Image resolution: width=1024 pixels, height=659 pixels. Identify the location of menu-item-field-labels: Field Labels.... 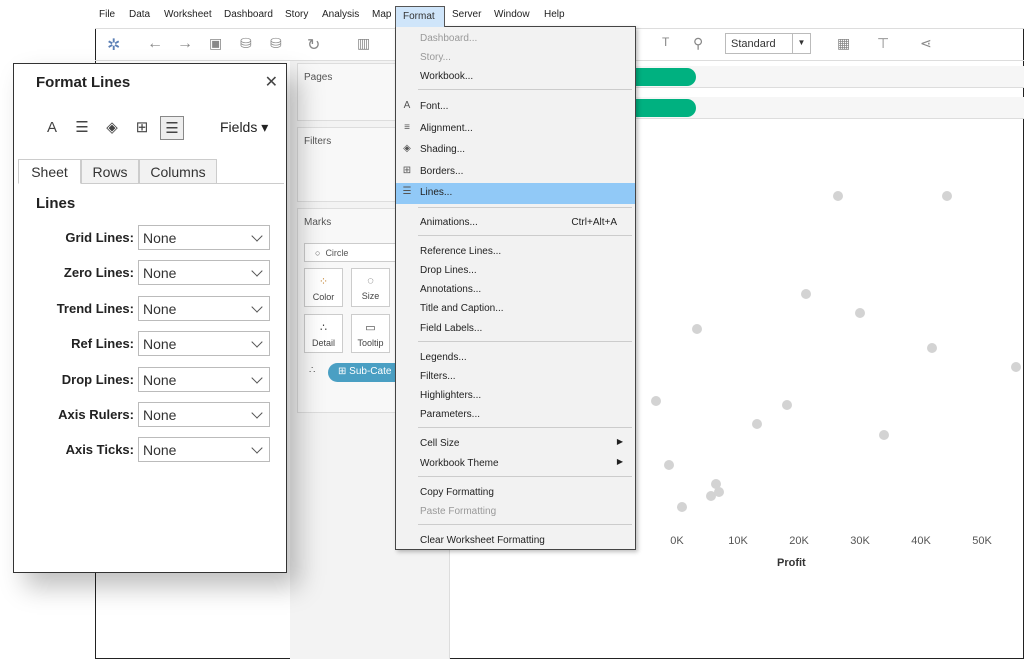
(515, 329).